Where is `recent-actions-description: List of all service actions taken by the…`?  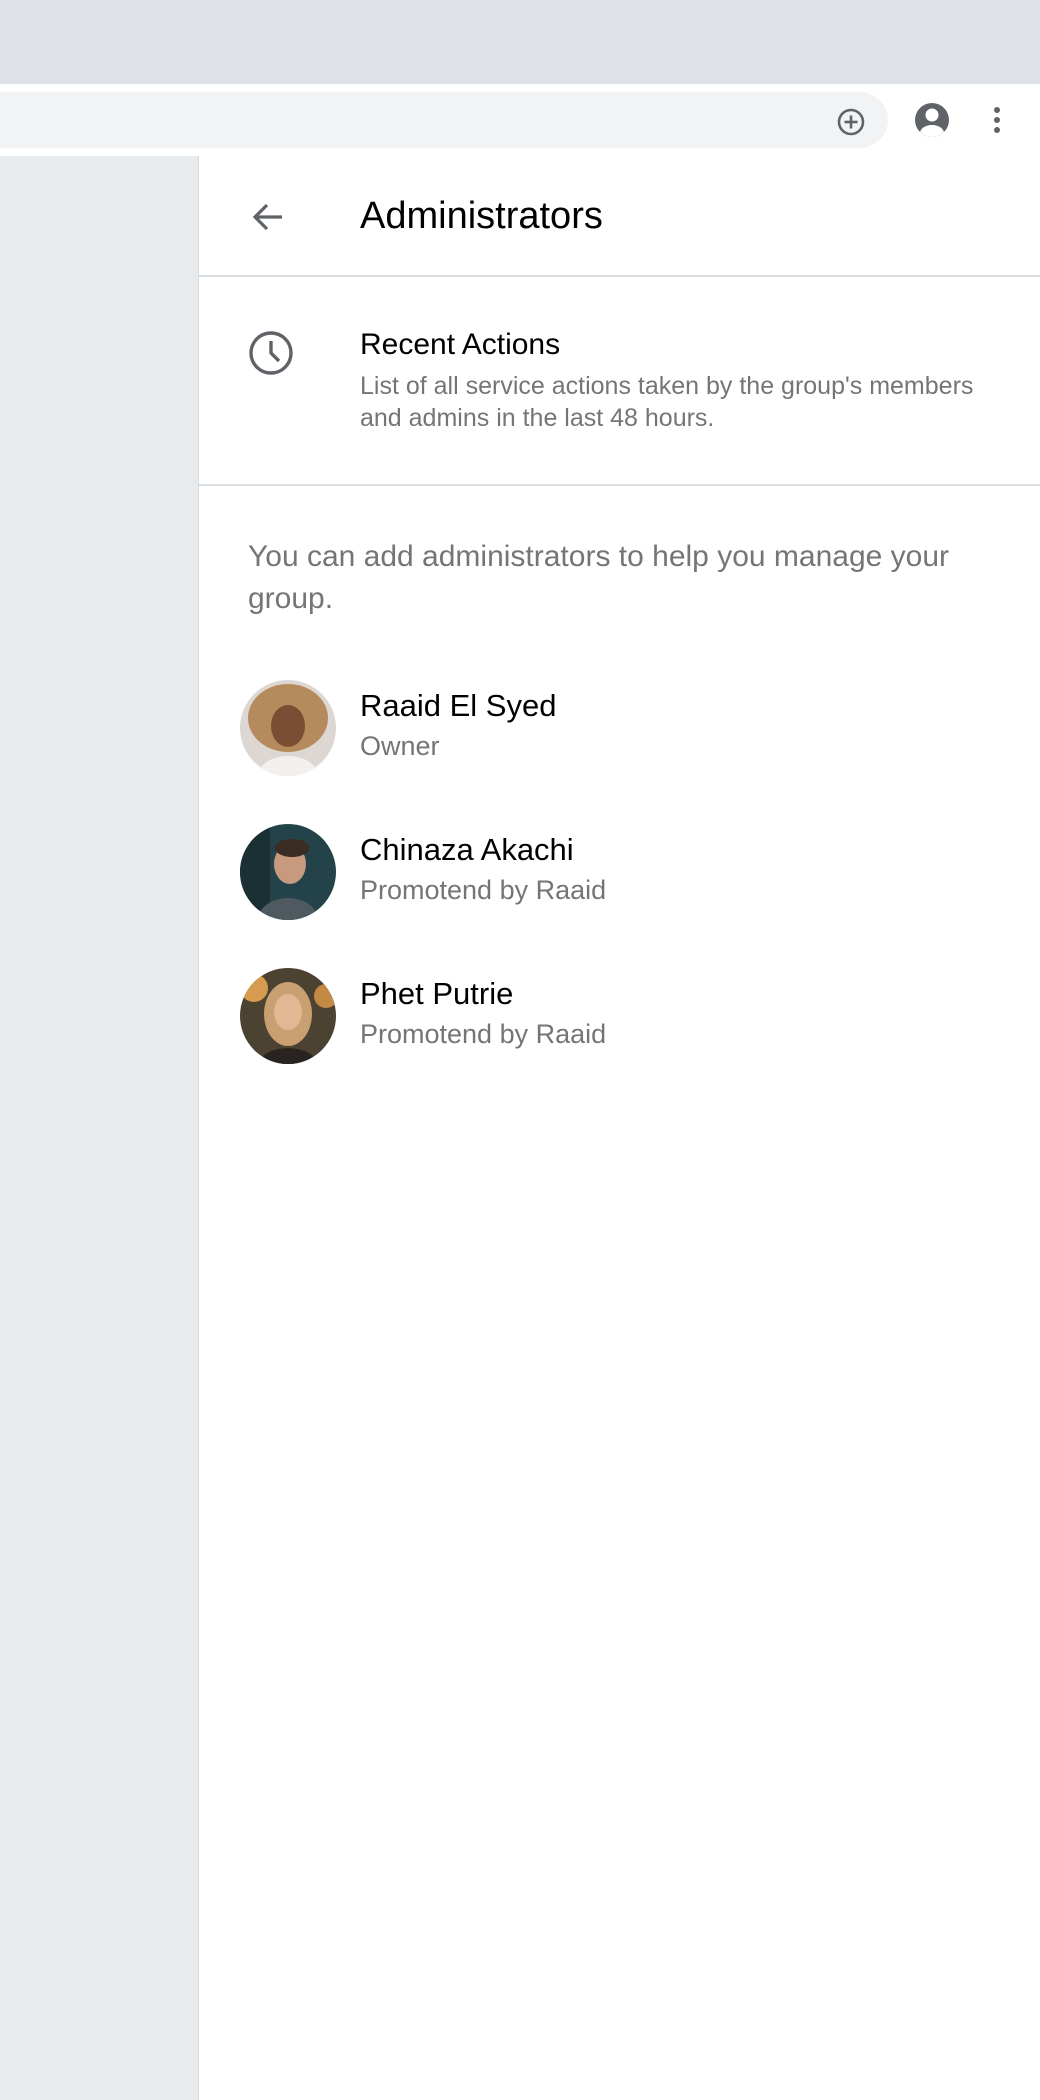
recent-actions-description: List of all service actions taken by the… is located at coordinates (667, 402).